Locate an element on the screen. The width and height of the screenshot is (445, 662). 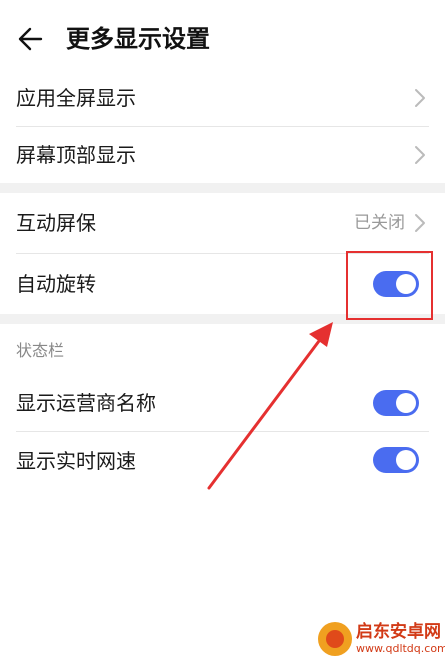
annotation-highlight-box is located at coordinates (389, 285).